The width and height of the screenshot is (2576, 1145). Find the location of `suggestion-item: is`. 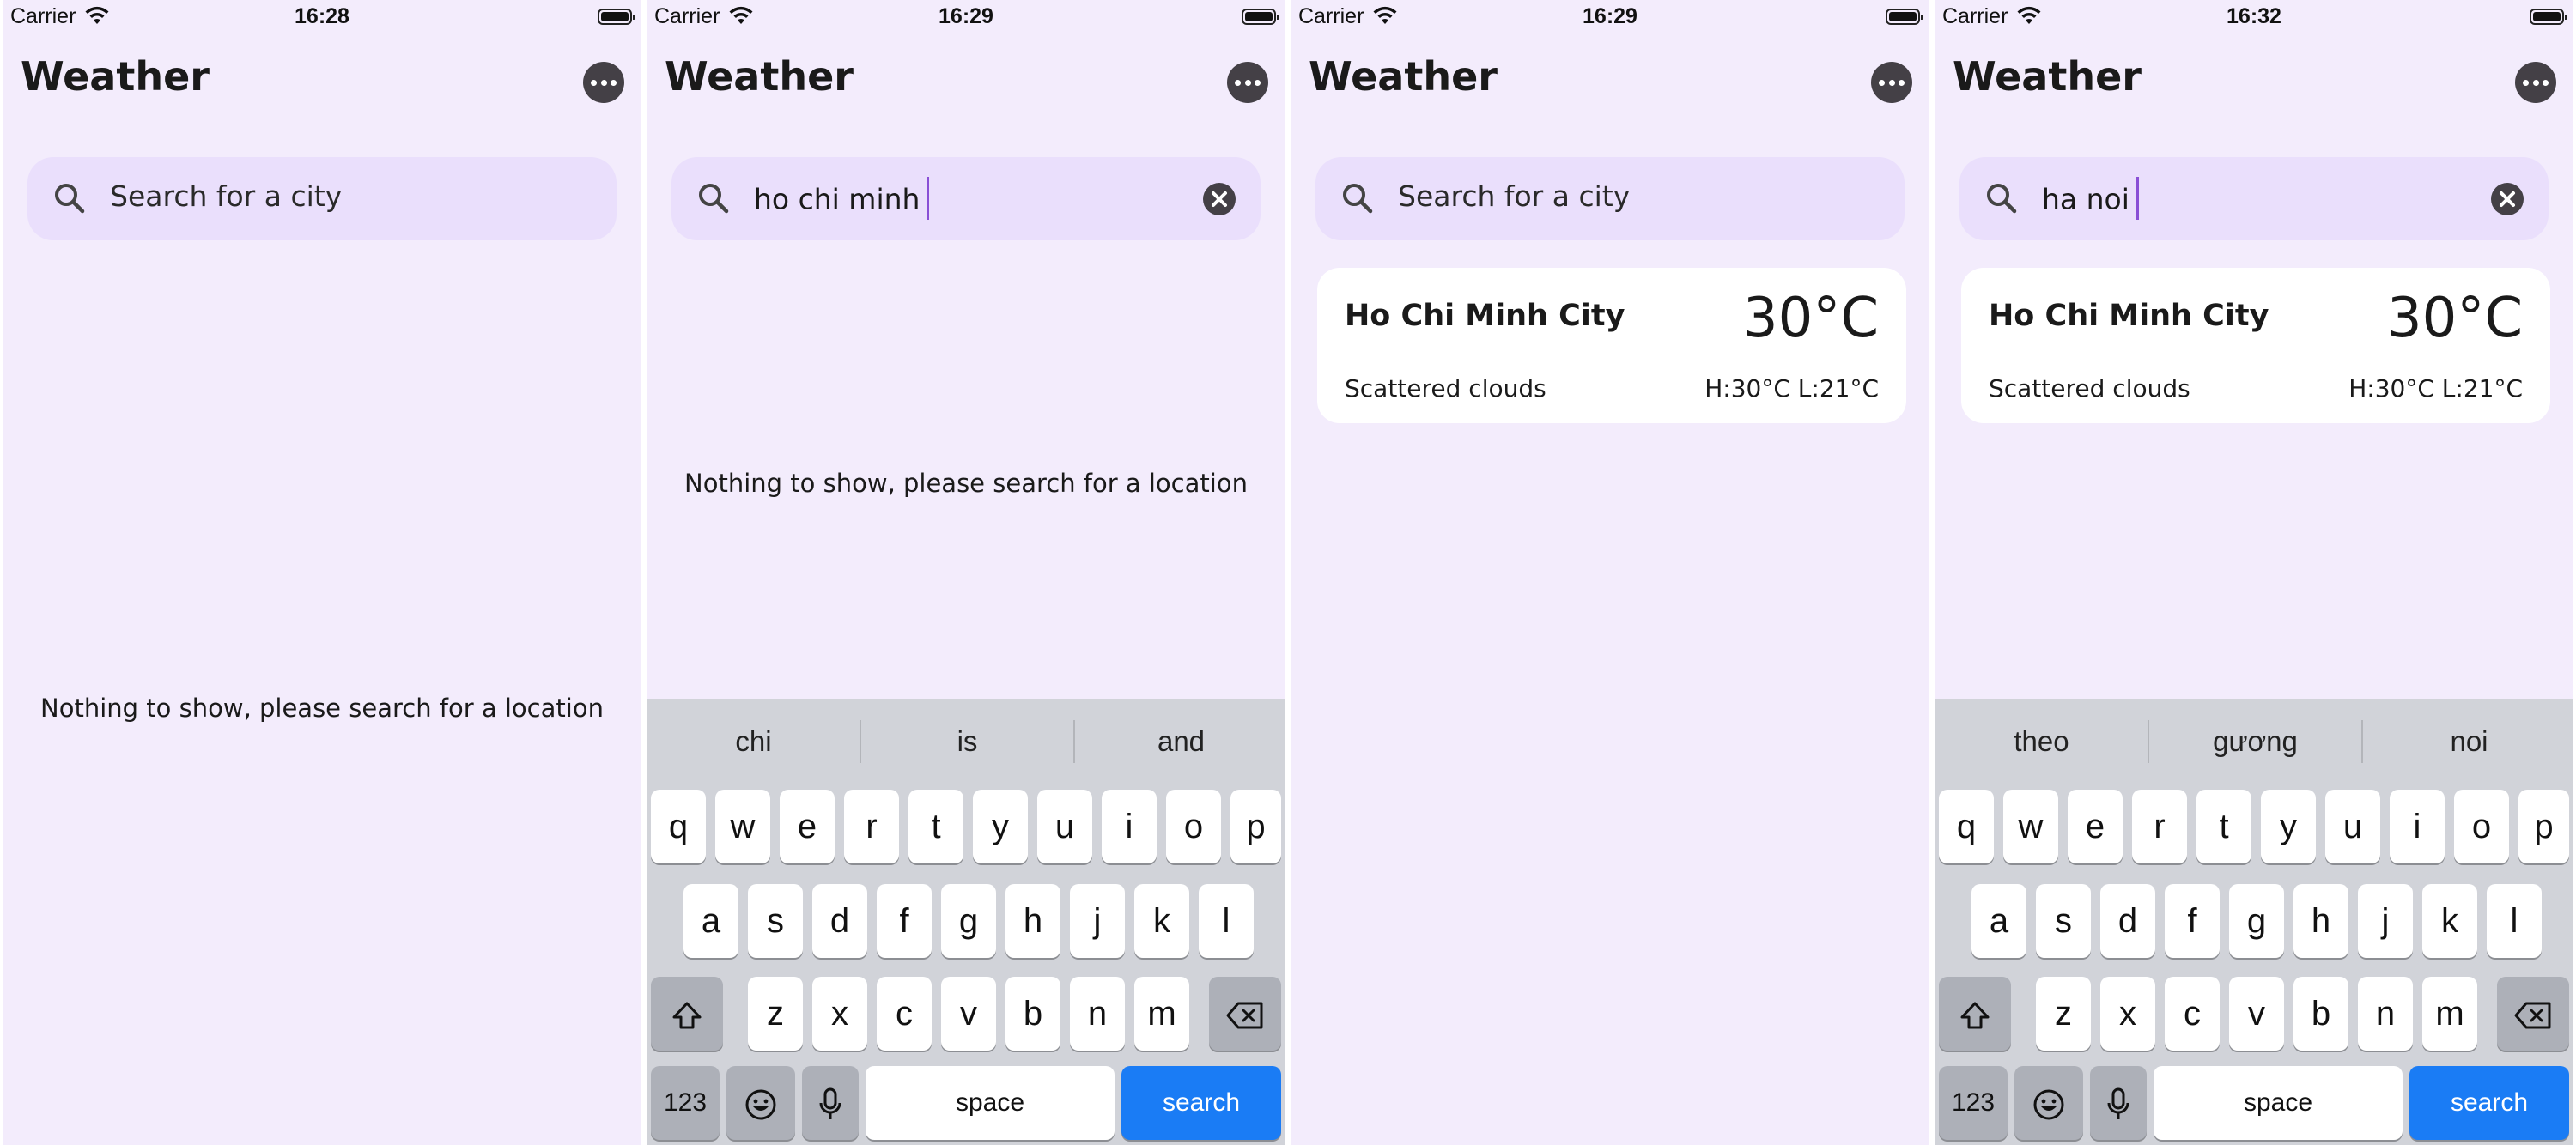

suggestion-item: is is located at coordinates (967, 742).